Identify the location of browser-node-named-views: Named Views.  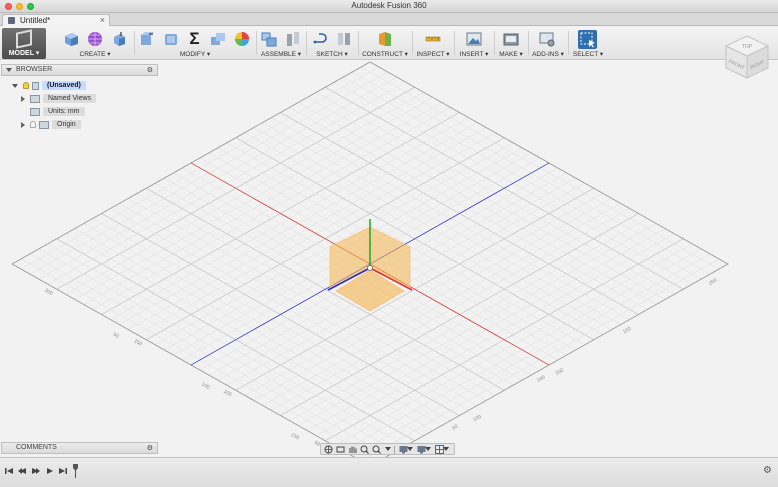
(59, 98).